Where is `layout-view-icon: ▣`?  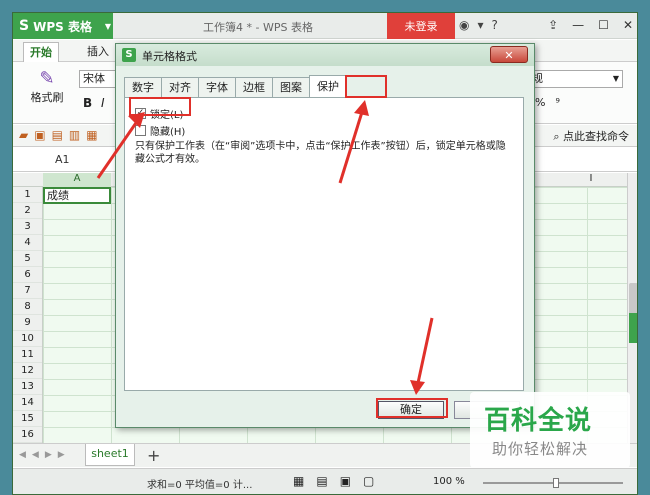
layout-view-icon: ▣ is located at coordinates (345, 481).